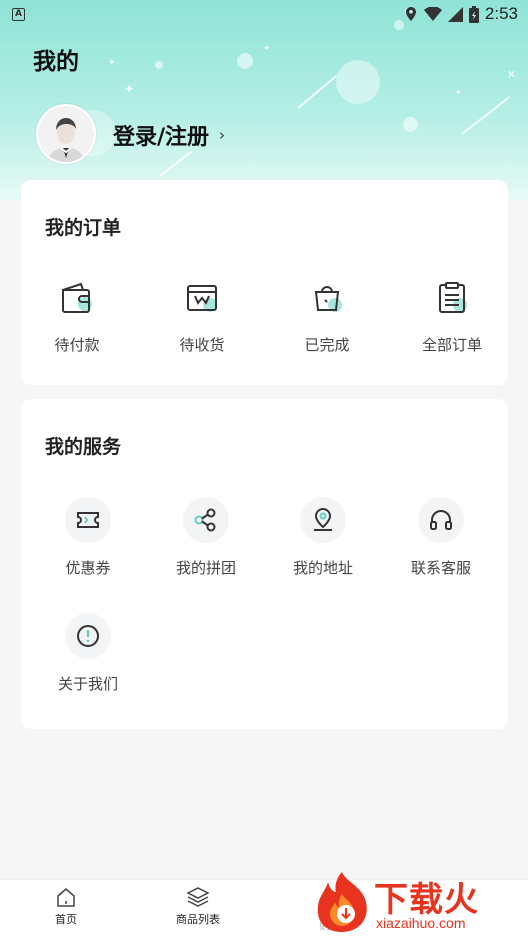 Image resolution: width=528 pixels, height=936 pixels. What do you see at coordinates (512, 74) in the screenshot?
I see `star-decoration: ✕` at bounding box center [512, 74].